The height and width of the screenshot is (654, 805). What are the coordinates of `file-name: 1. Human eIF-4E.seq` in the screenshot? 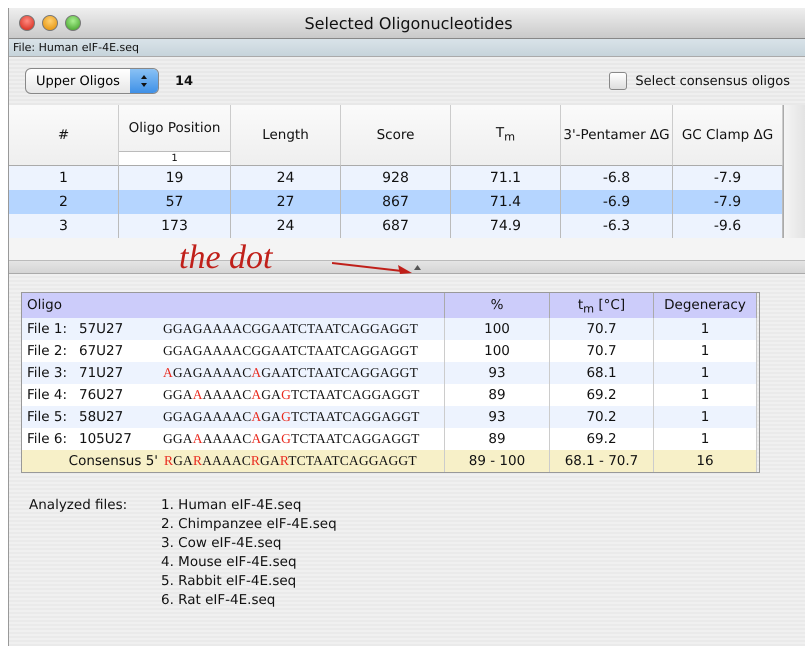 It's located at (231, 505).